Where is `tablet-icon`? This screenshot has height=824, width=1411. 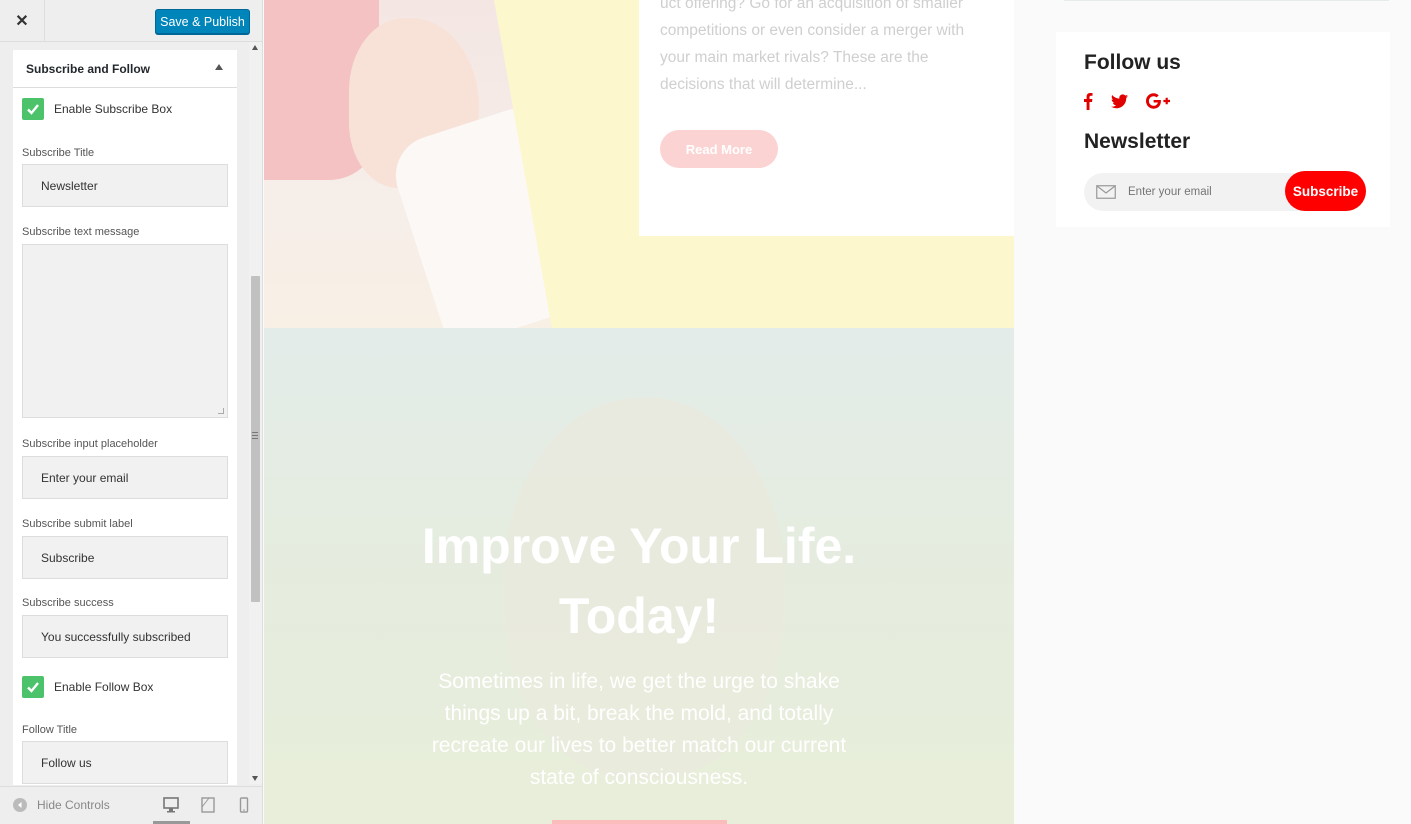
tablet-icon is located at coordinates (208, 805).